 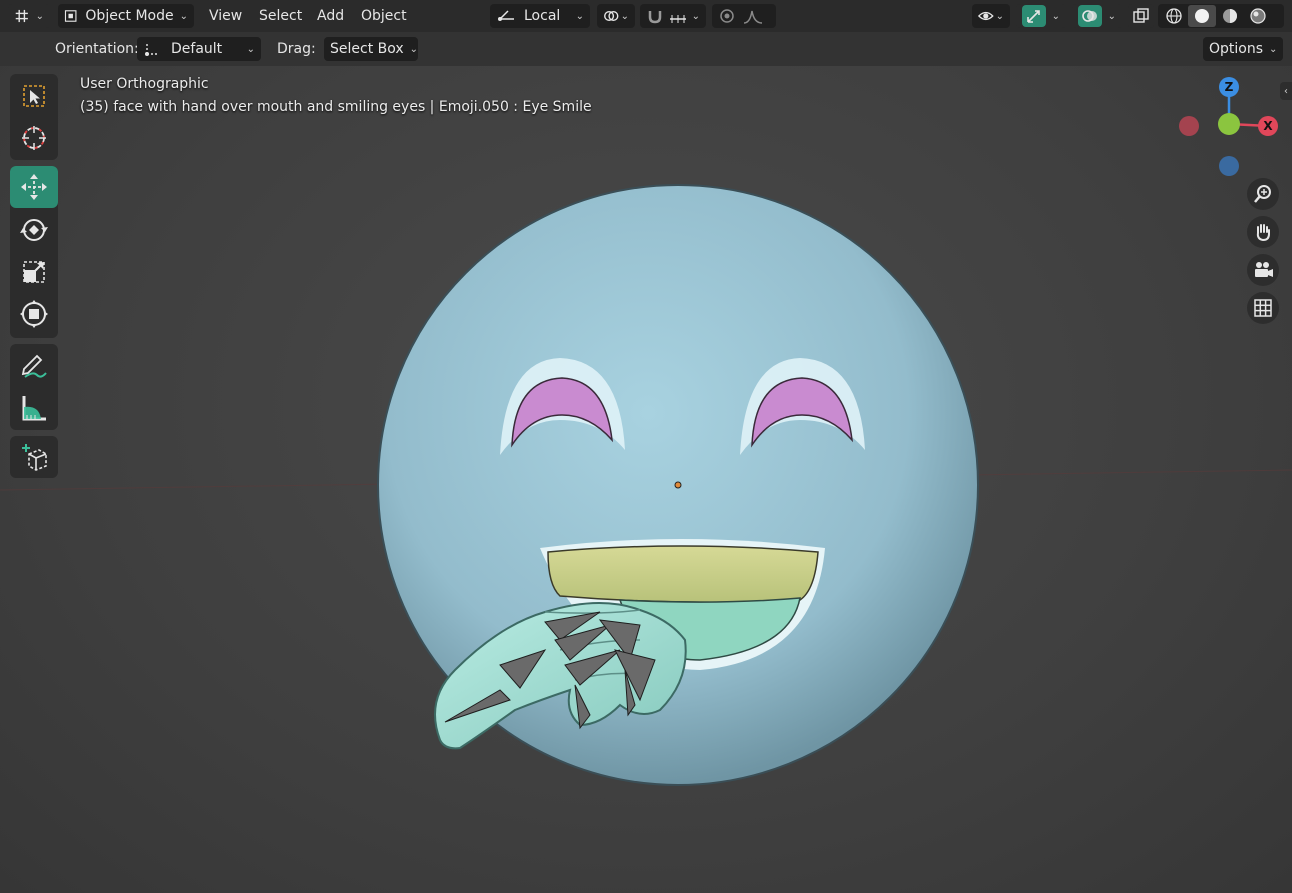 I want to click on wireframe-shading-button, so click(x=1174, y=16).